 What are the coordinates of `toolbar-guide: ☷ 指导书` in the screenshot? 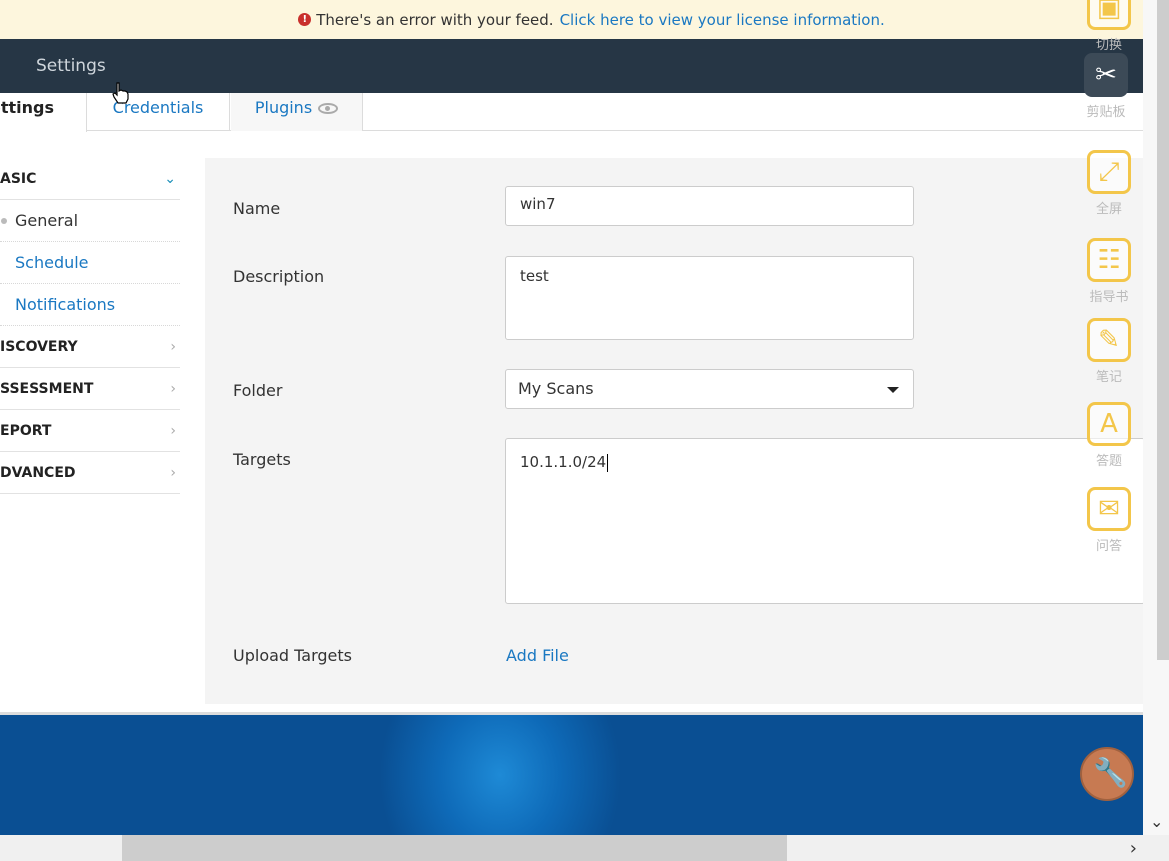 It's located at (1109, 271).